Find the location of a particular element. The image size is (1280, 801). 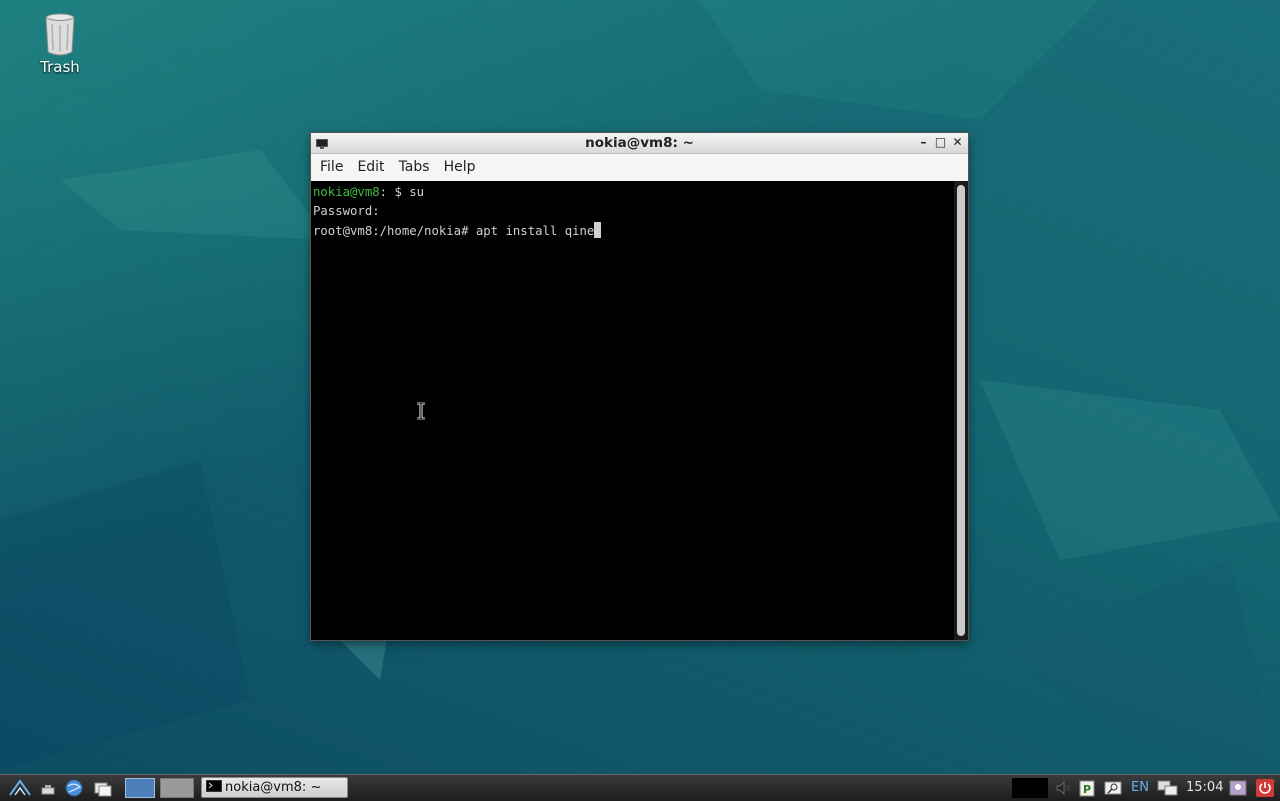

scrollbar-thumb is located at coordinates (961, 410).